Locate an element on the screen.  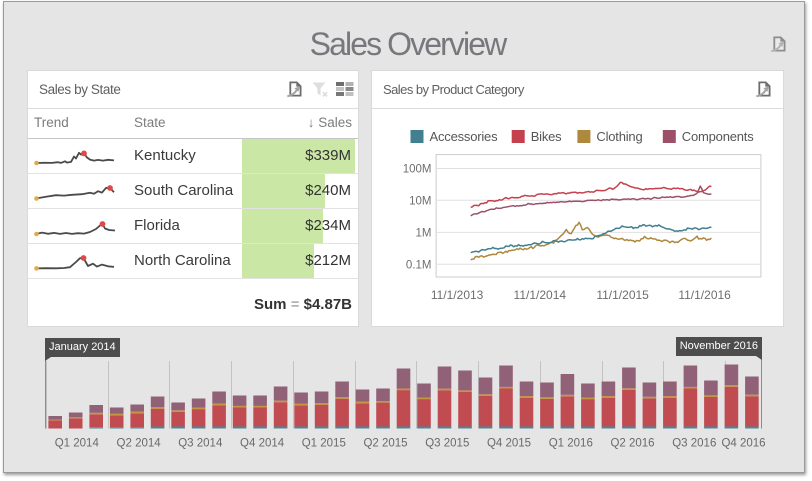
svg-text: Q4 2016 is located at coordinates (743, 444).